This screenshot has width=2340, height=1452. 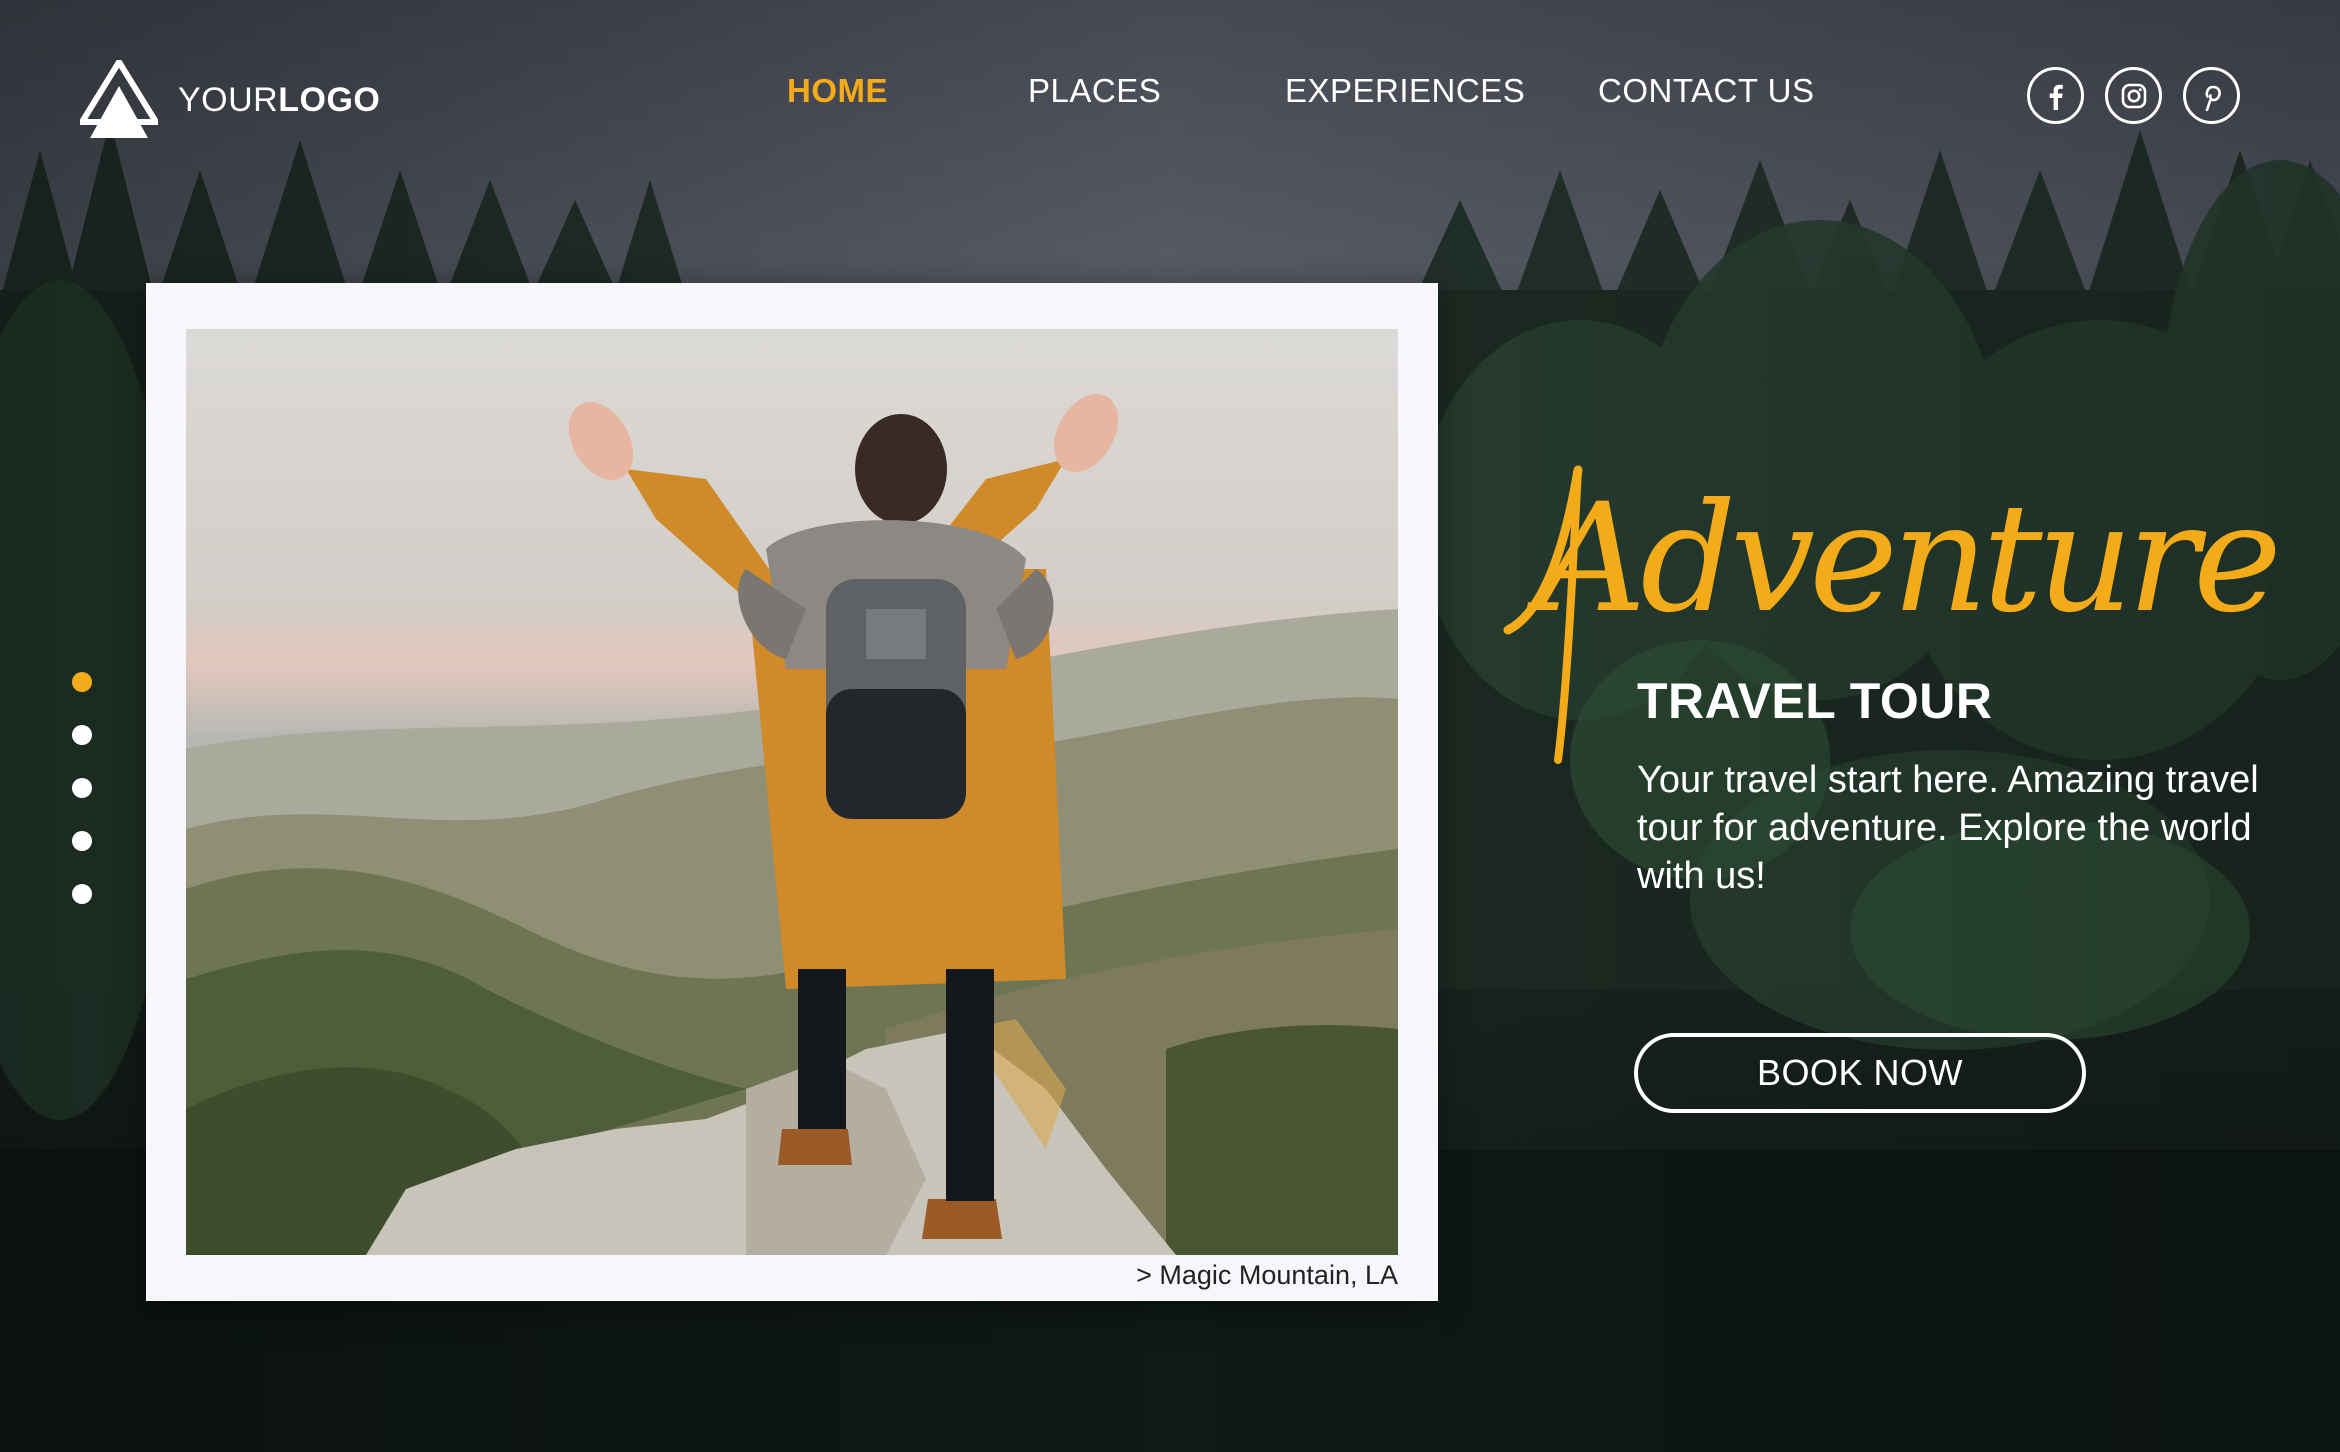 What do you see at coordinates (1815, 701) in the screenshot?
I see `hero-title: TRAVEL TOUR` at bounding box center [1815, 701].